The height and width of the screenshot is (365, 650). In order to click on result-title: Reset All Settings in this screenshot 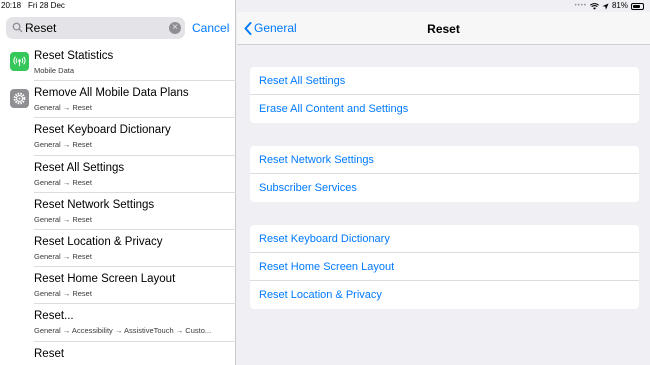, I will do `click(79, 167)`.